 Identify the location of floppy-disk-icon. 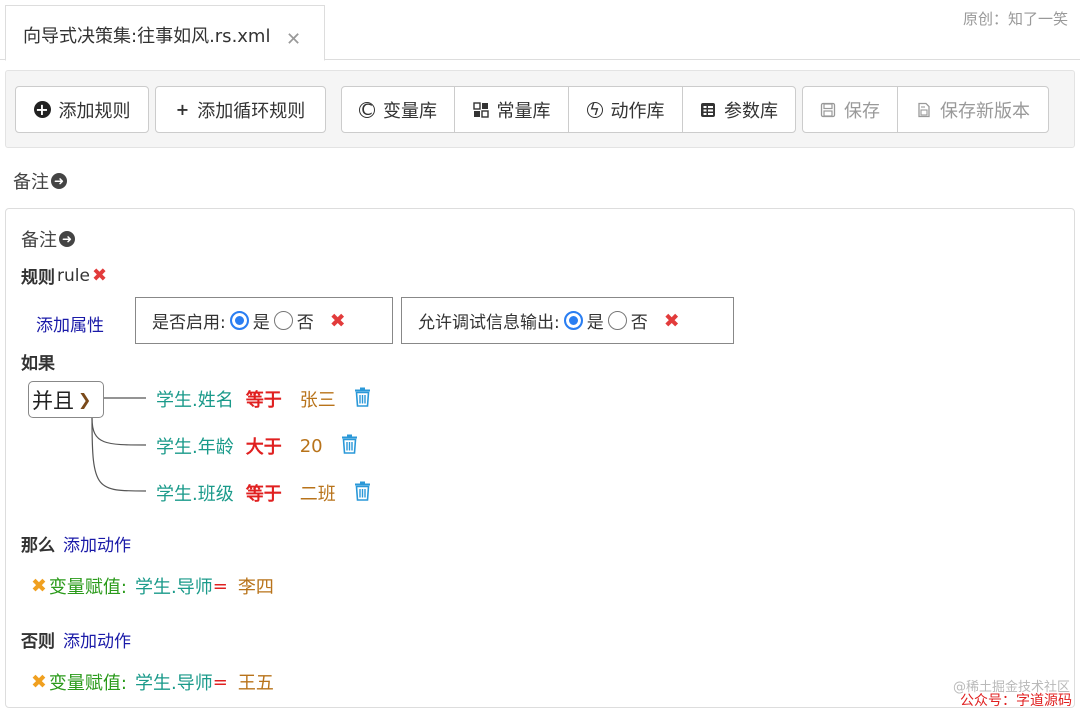
(828, 110).